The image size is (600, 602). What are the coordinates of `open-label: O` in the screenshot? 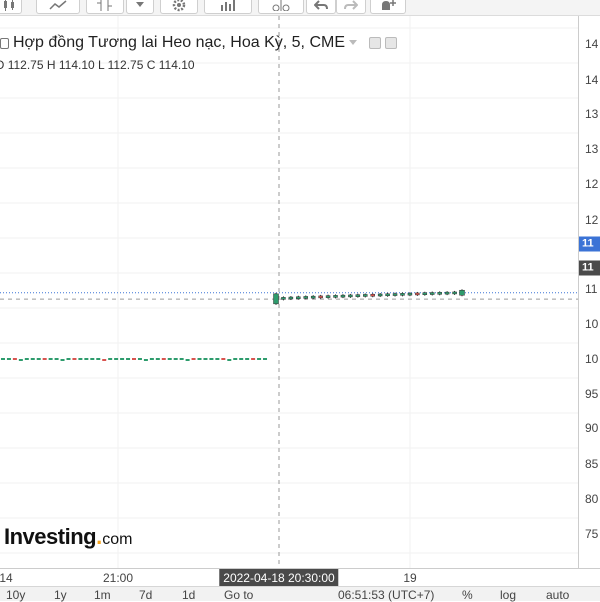 It's located at (2, 65).